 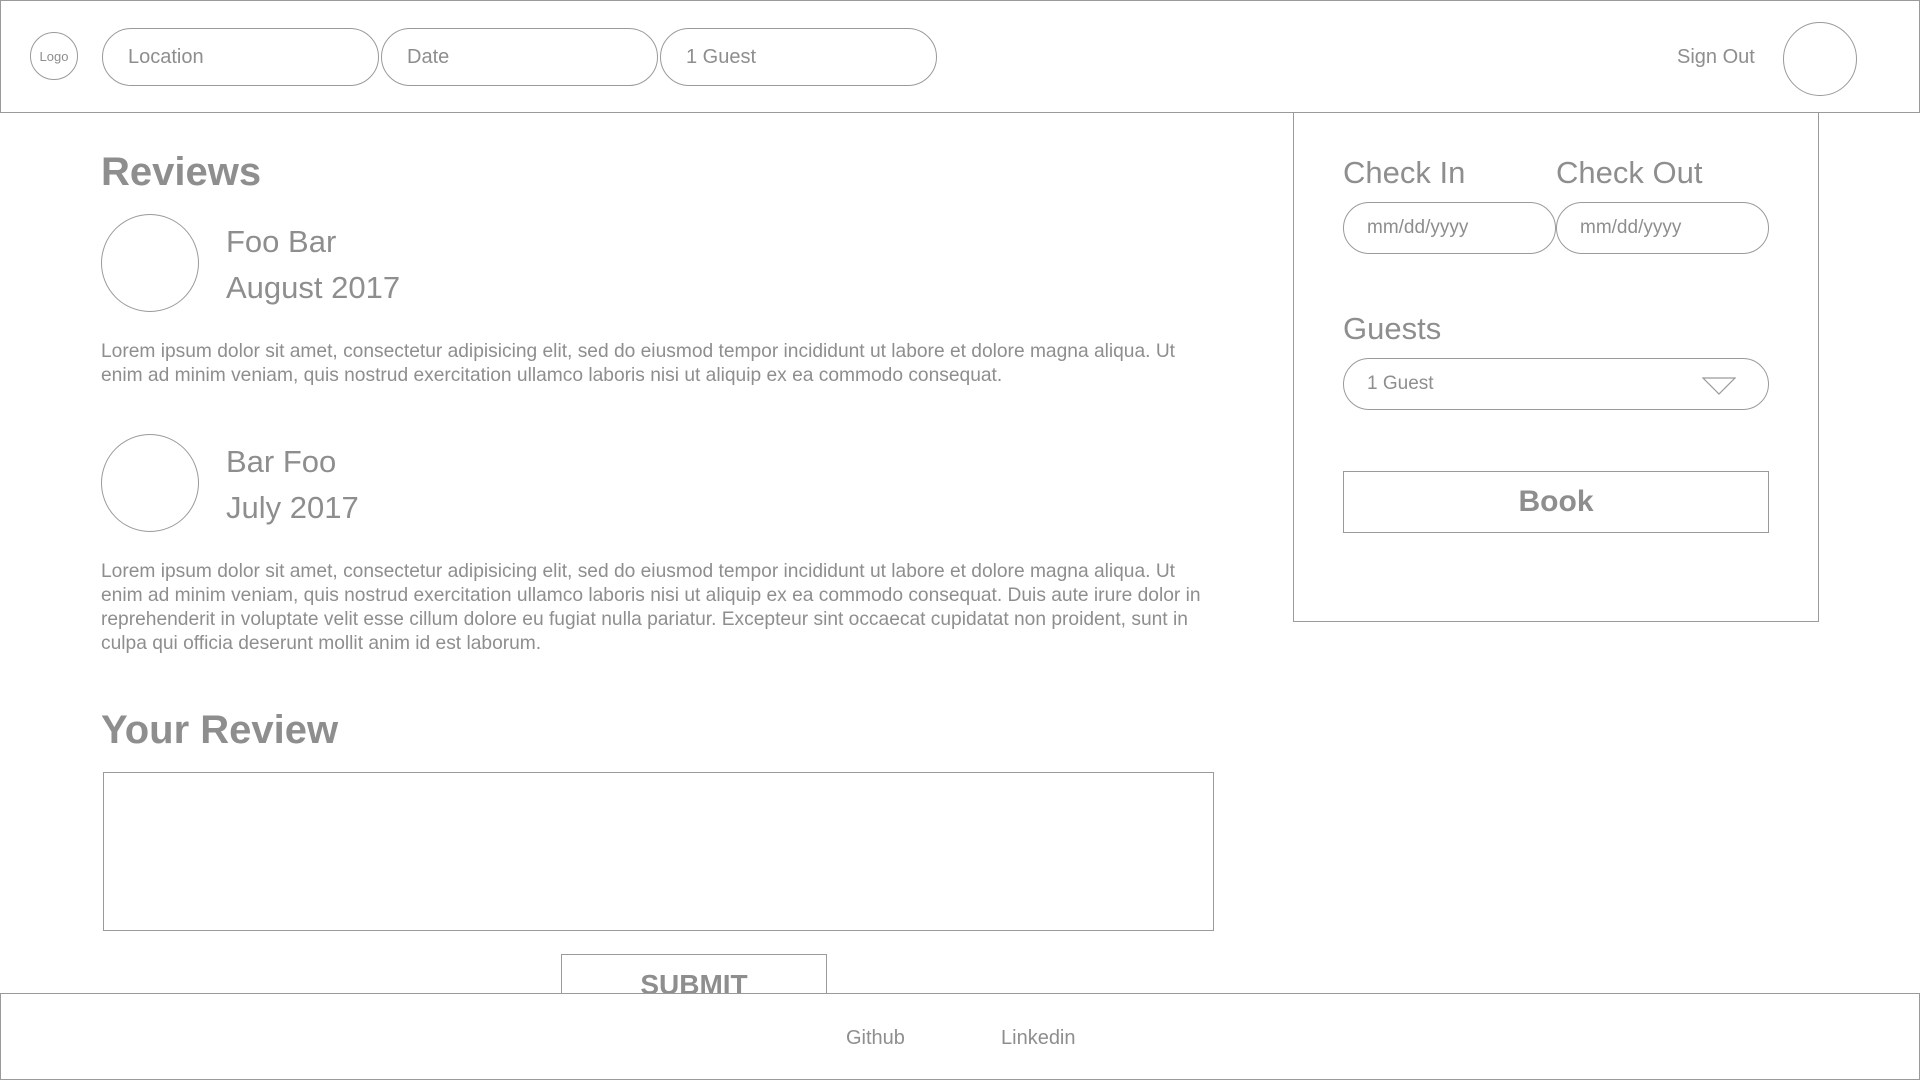 What do you see at coordinates (1629, 172) in the screenshot?
I see `check-out-label: Check Out` at bounding box center [1629, 172].